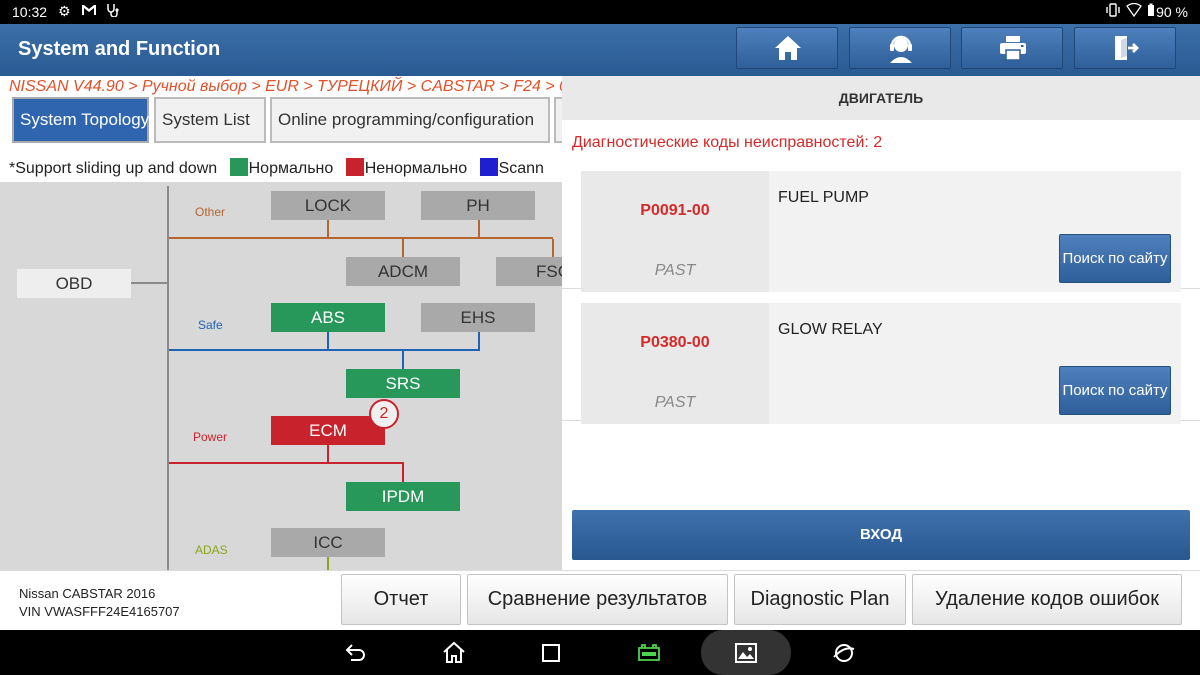 Image resolution: width=1200 pixels, height=675 pixels. Describe the element at coordinates (210, 437) in the screenshot. I see `group-label-power: Power` at that location.